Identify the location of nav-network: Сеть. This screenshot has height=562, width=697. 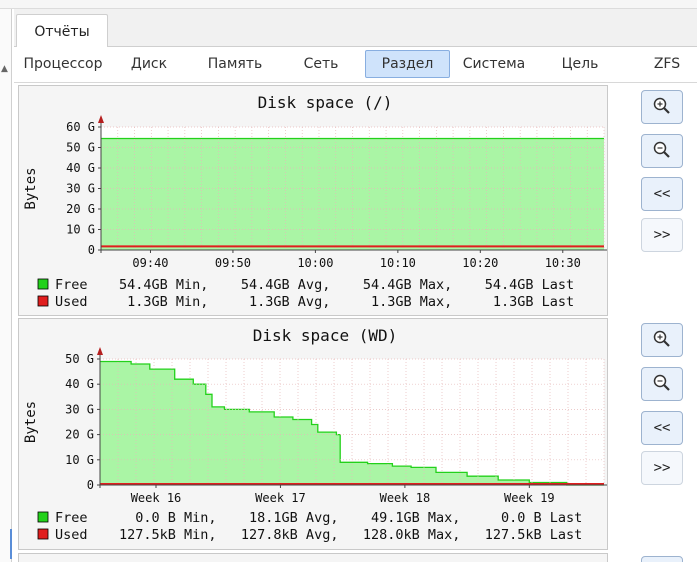
(321, 64).